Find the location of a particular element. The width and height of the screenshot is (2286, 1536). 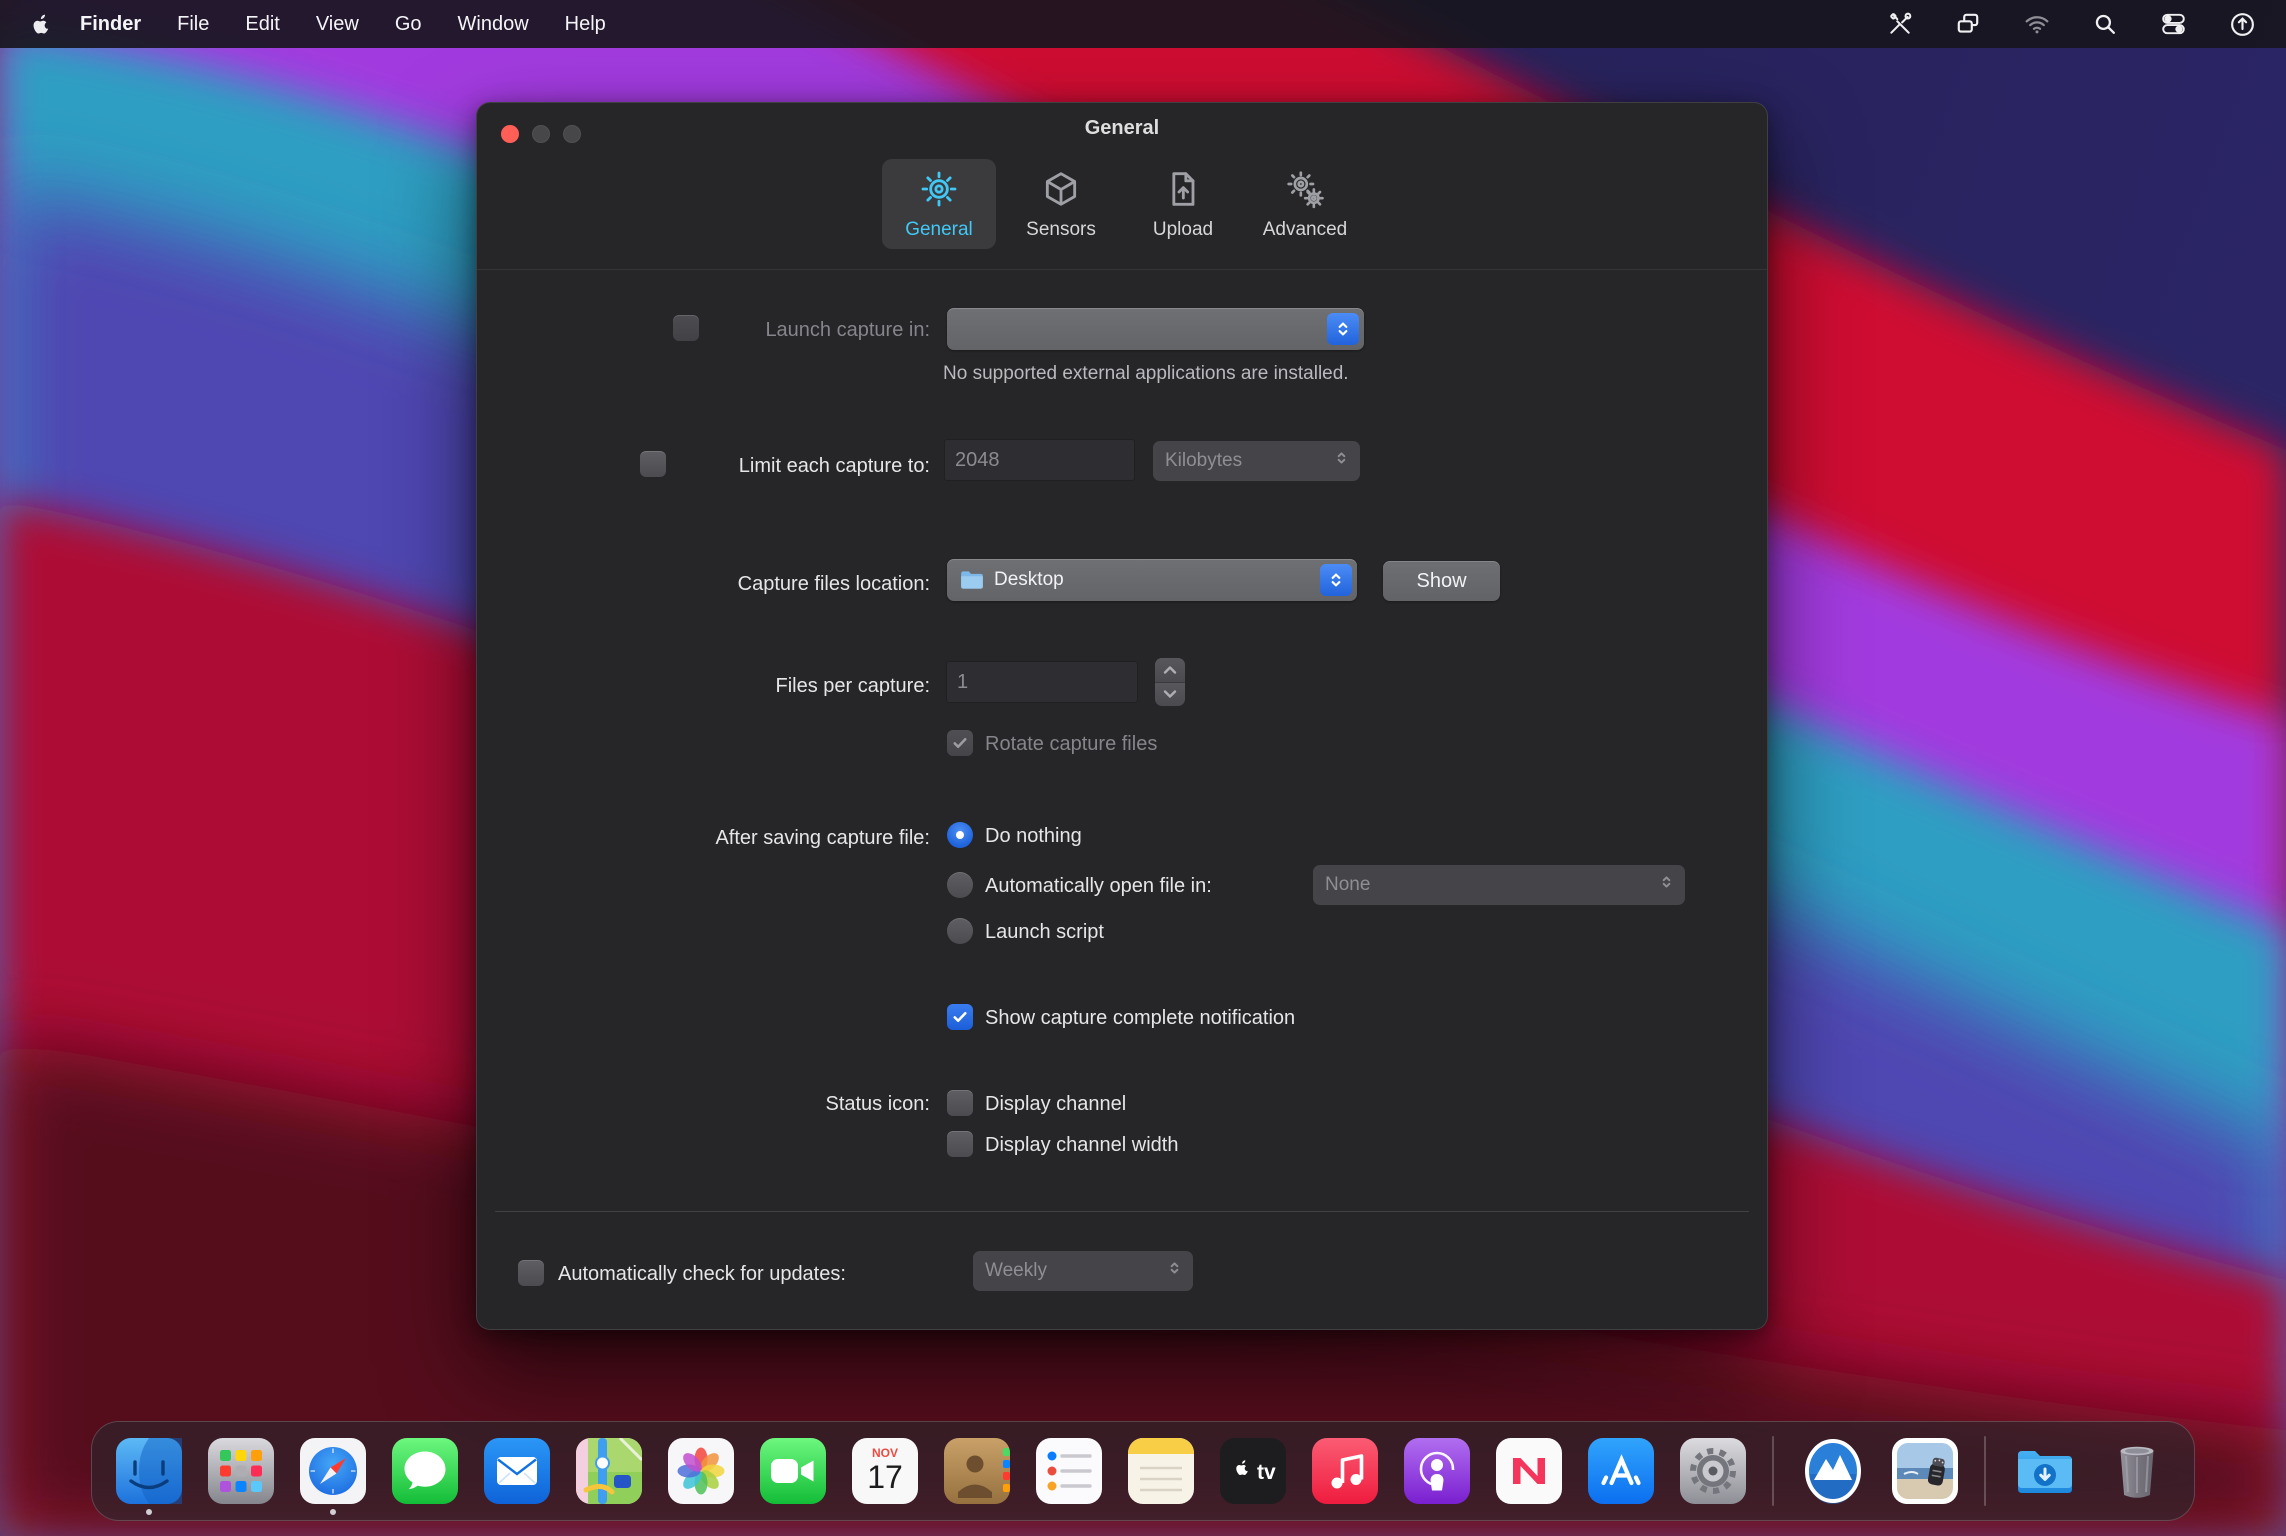

dock-downloads-folder-icon is located at coordinates (2045, 1471).